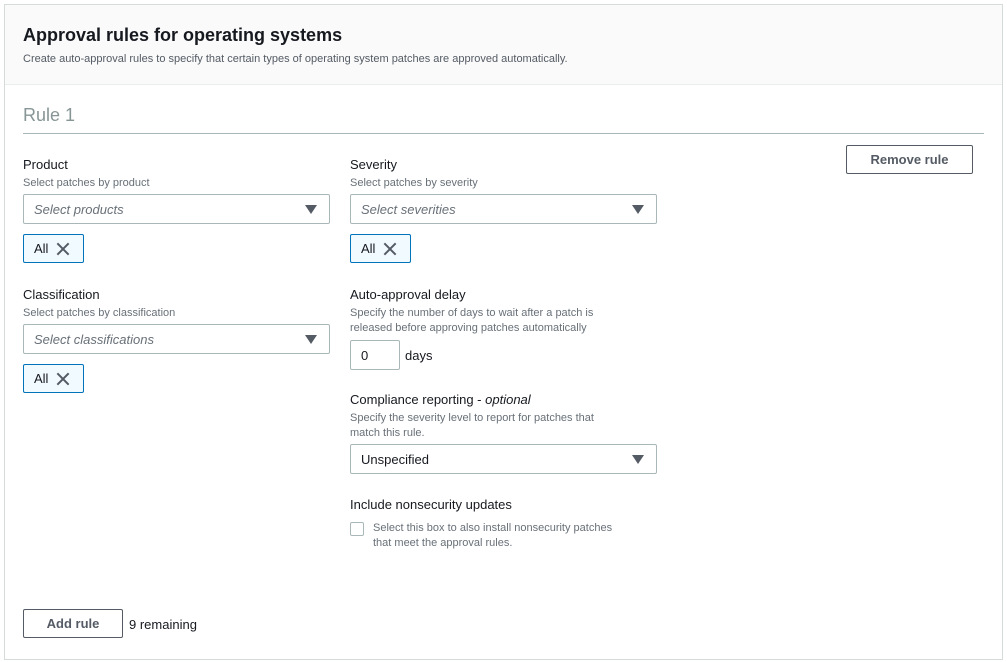 The width and height of the screenshot is (1007, 662). Describe the element at coordinates (419, 355) in the screenshot. I see `delay-unit: days` at that location.